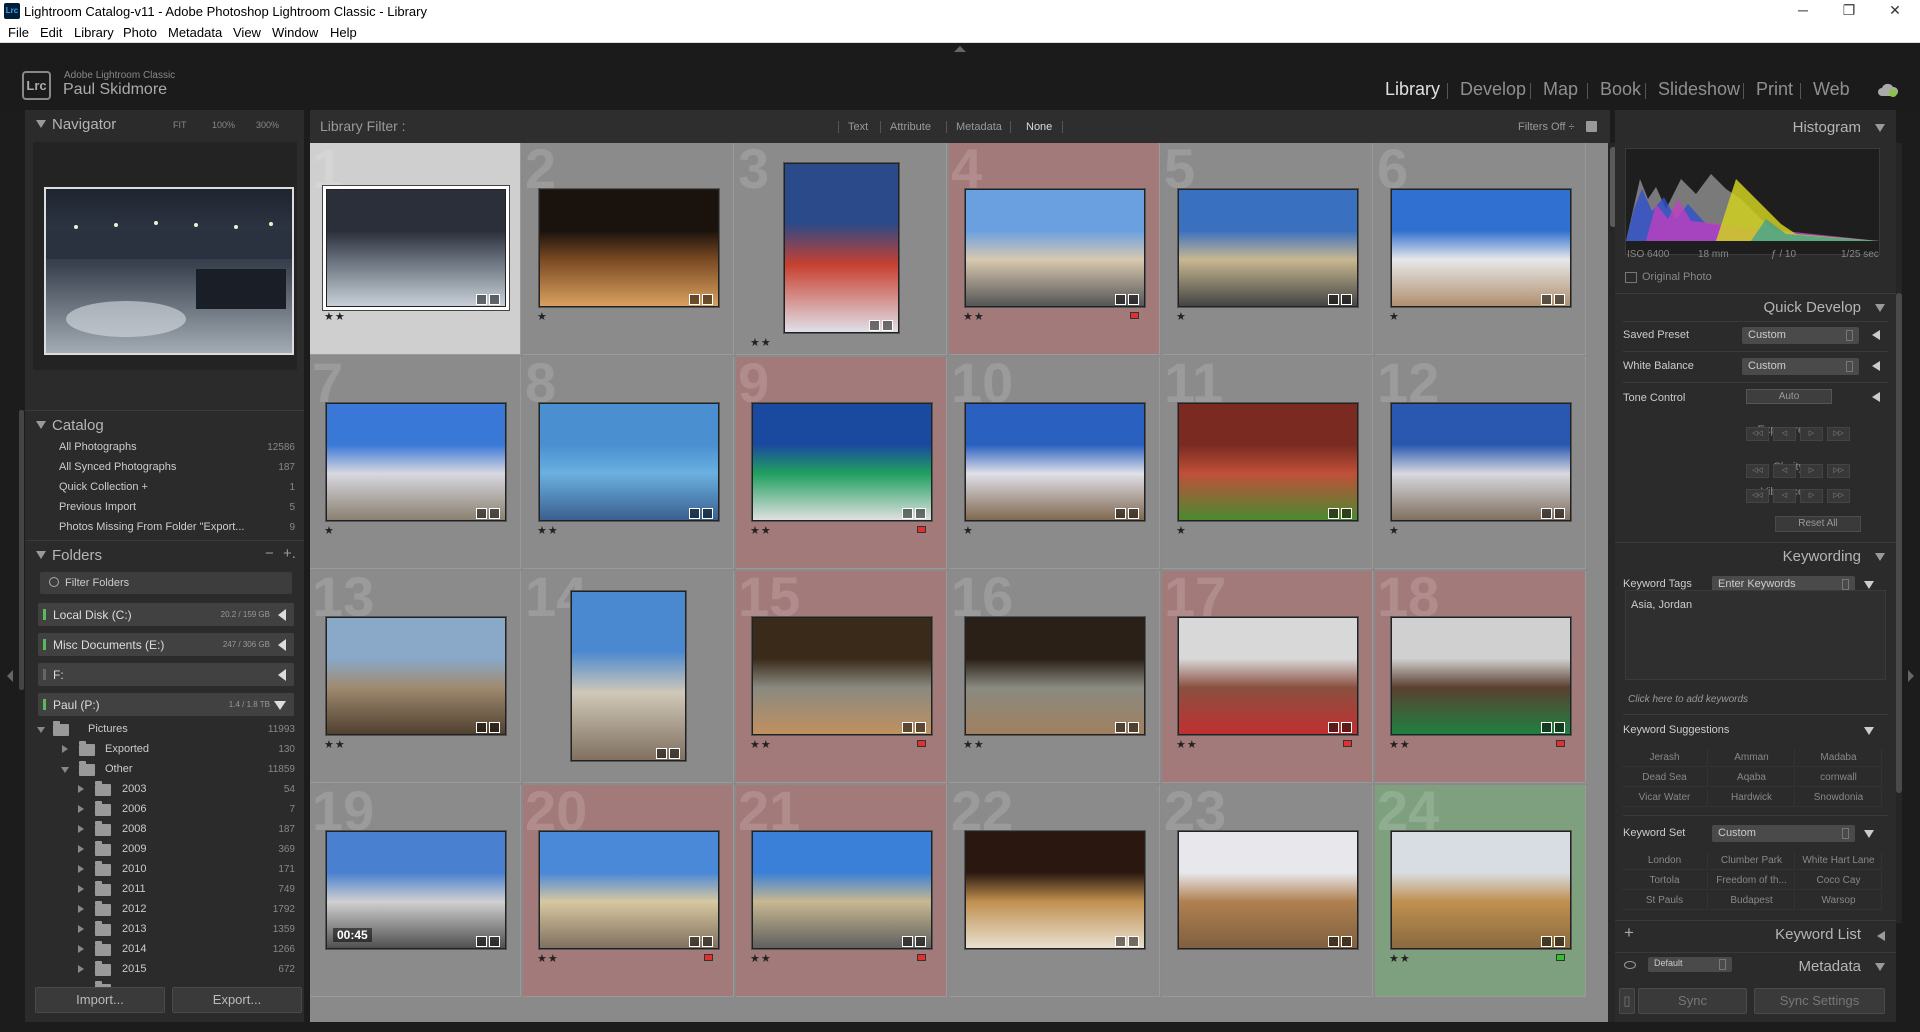 Image resolution: width=1920 pixels, height=1032 pixels. Describe the element at coordinates (280, 705) in the screenshot. I see `collapse-arrow-icon` at that location.